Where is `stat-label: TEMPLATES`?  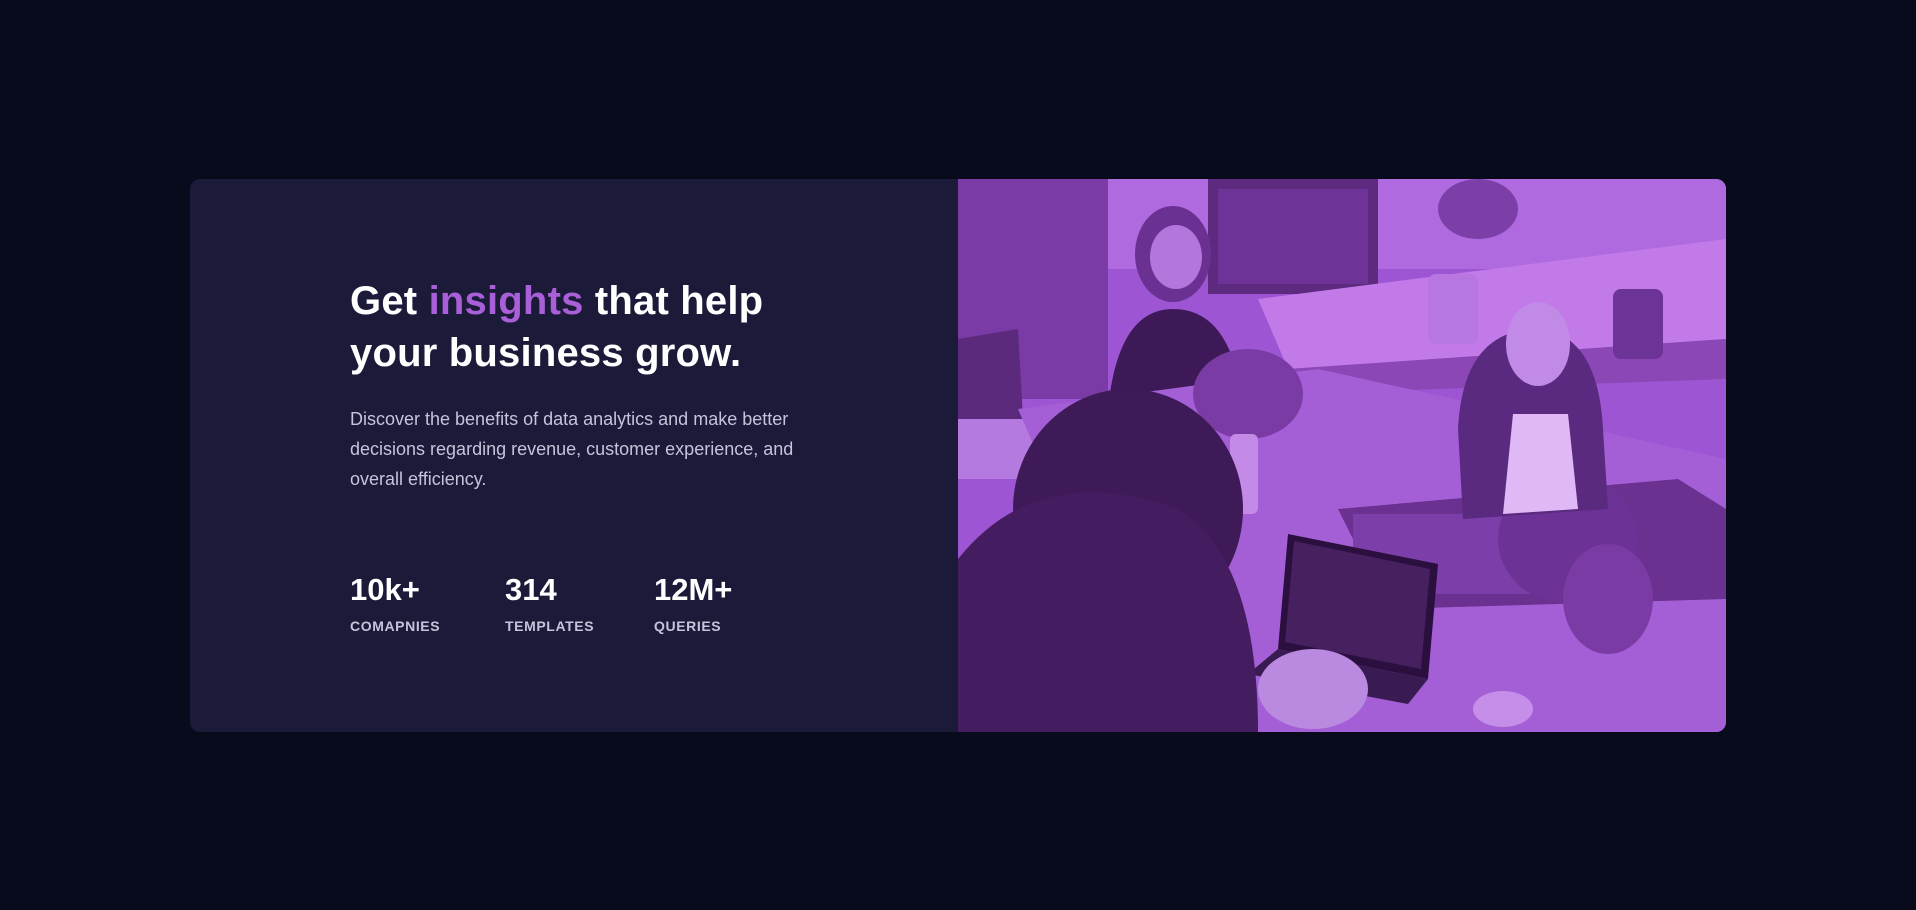
stat-label: TEMPLATES is located at coordinates (550, 626).